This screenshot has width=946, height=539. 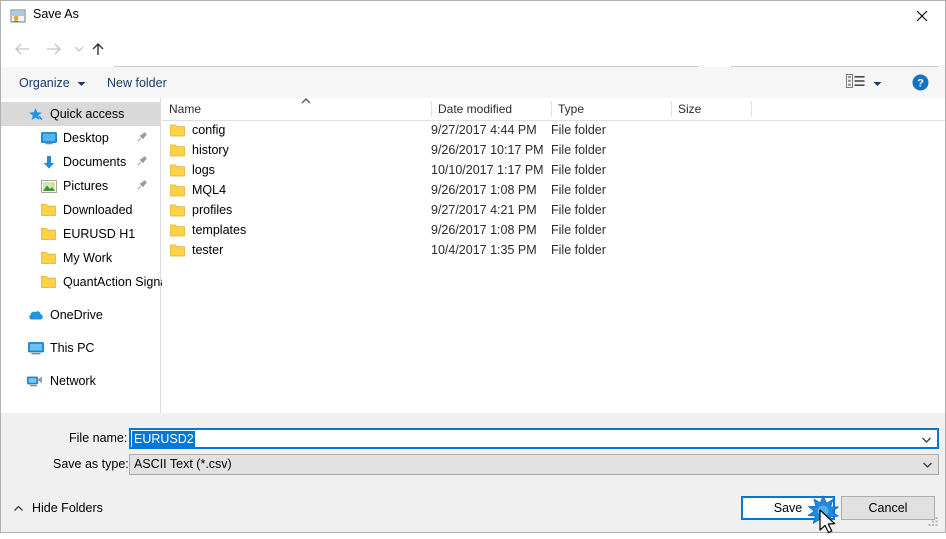 I want to click on table-row: logs 10/10/2017 1:17 PM File folder, so click(x=553, y=170).